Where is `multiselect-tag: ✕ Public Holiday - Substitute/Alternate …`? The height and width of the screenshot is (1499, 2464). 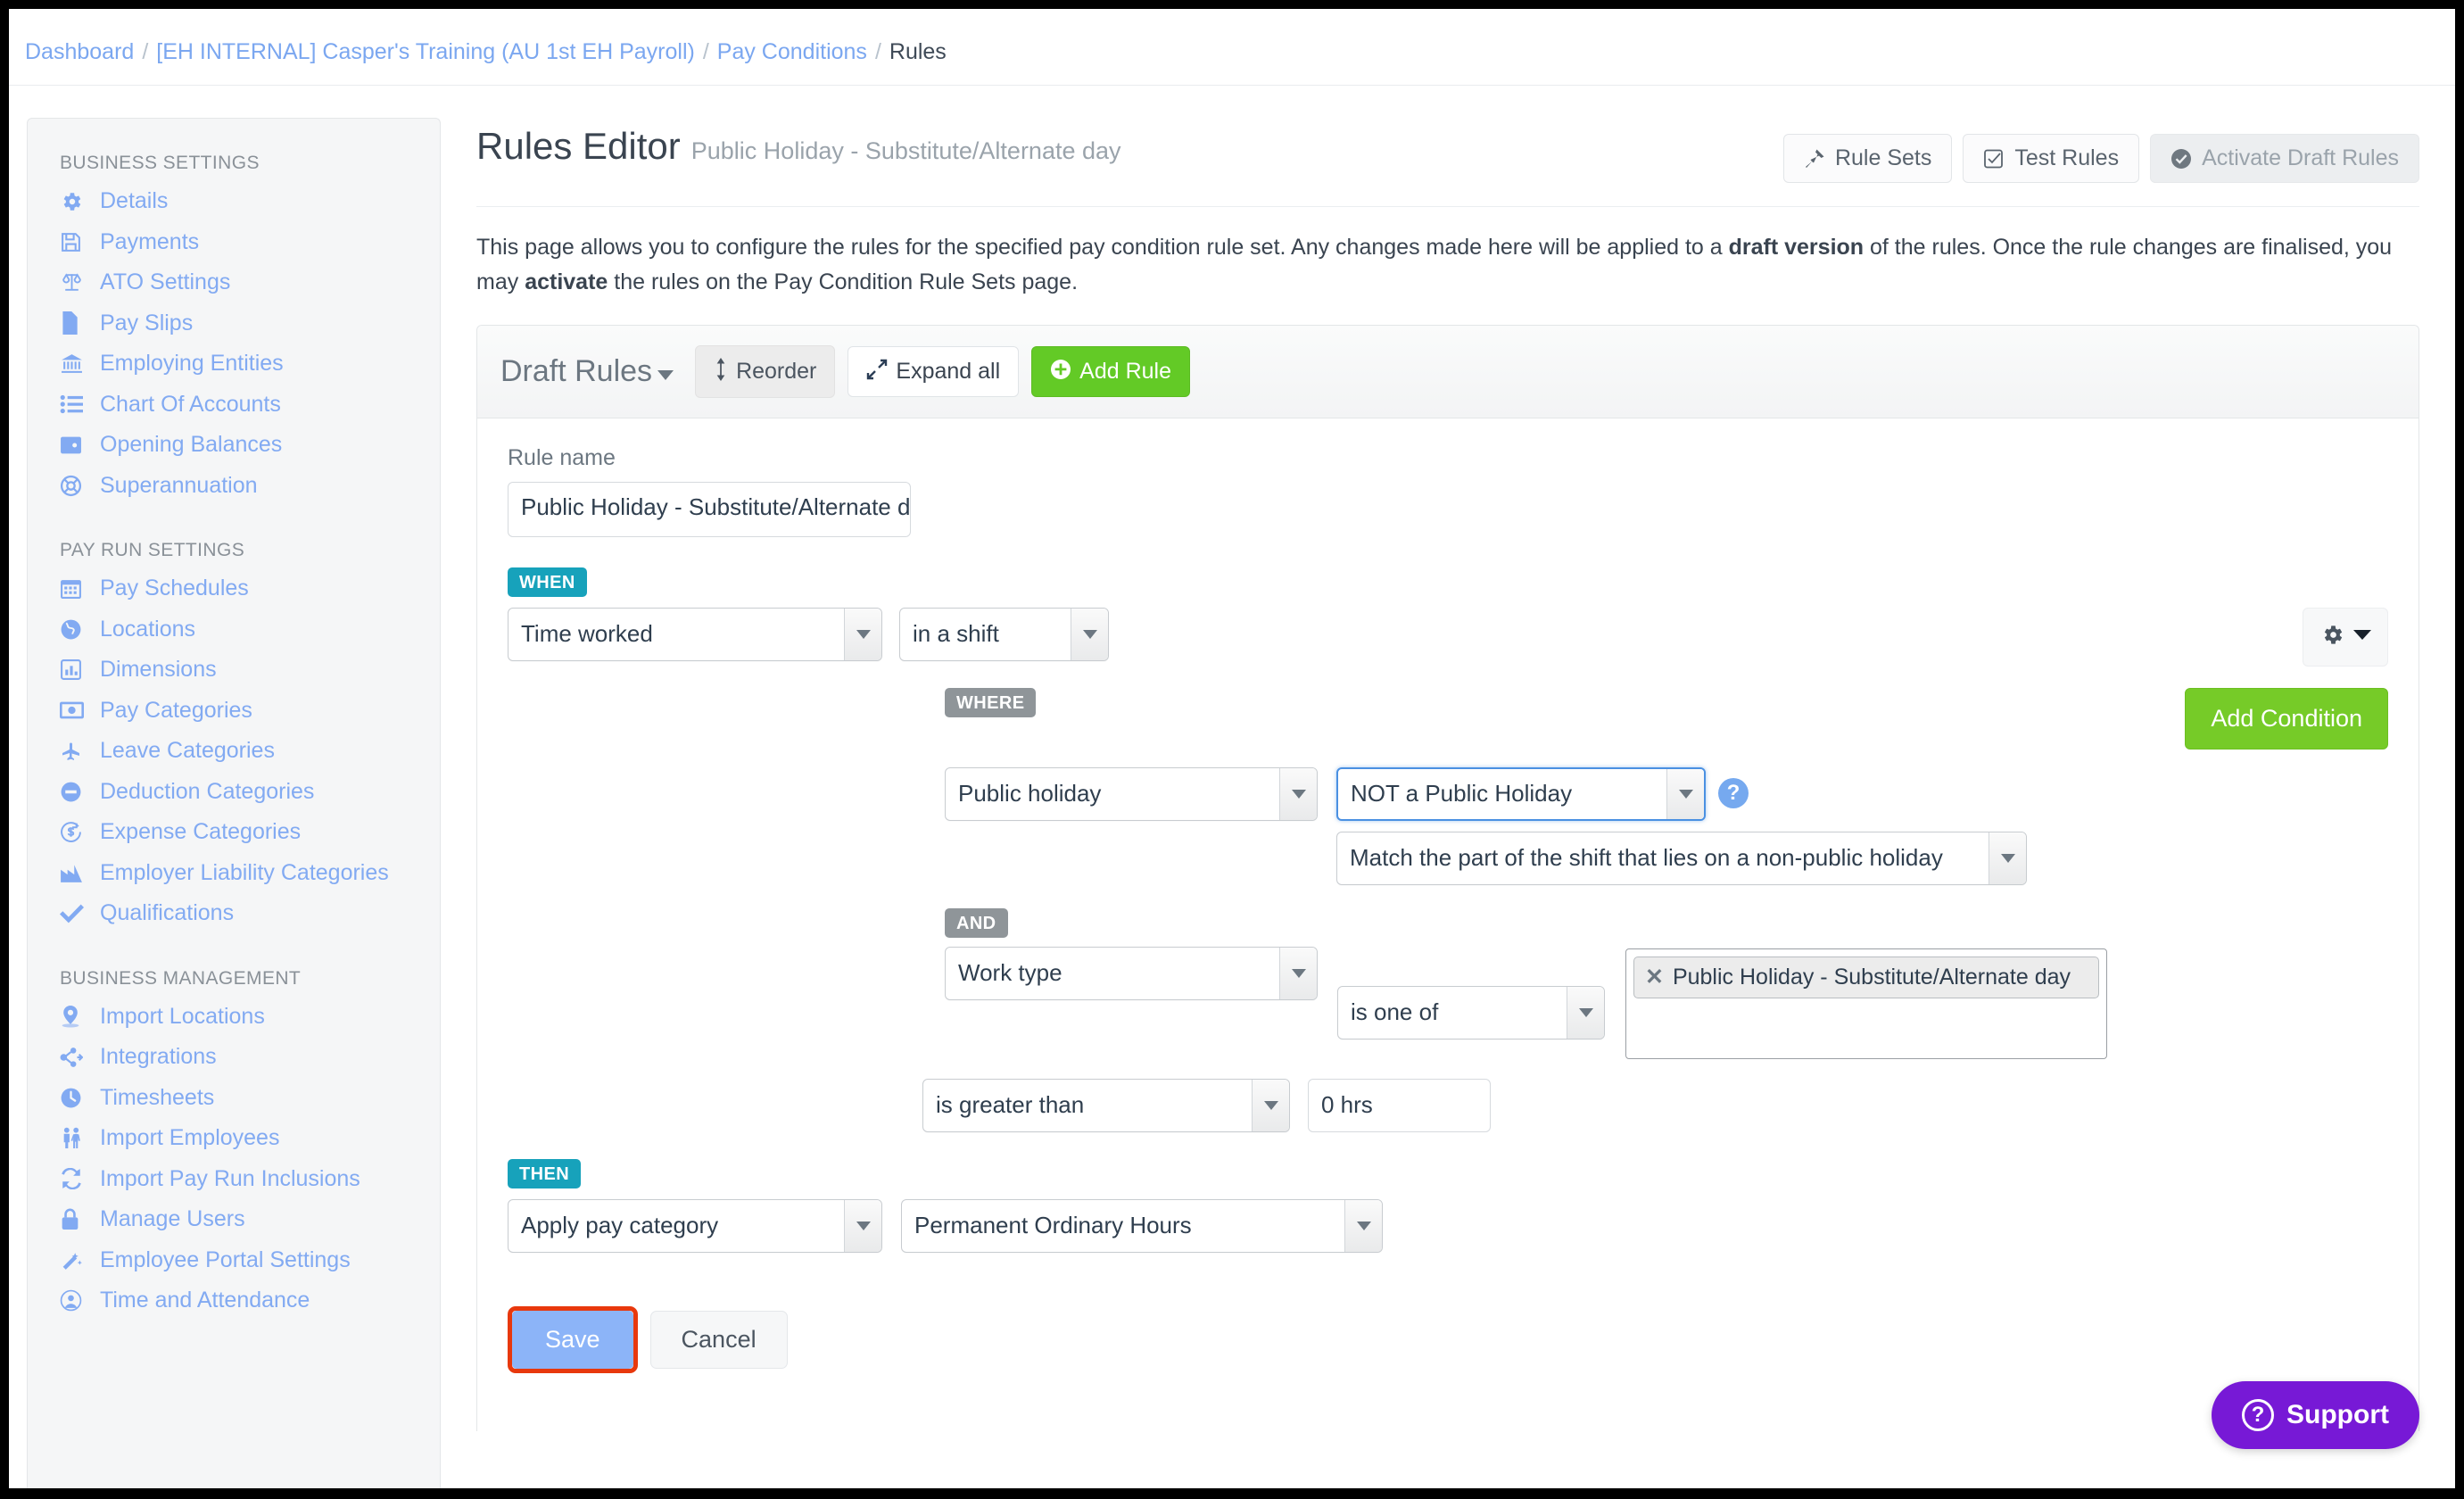 multiselect-tag: ✕ Public Holiday - Substitute/Alternate … is located at coordinates (1866, 977).